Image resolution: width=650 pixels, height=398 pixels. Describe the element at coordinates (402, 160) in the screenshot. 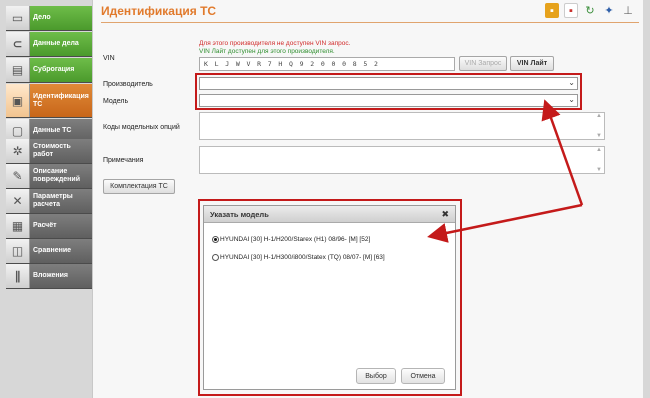

I see `notes-field: ▲ ▼` at that location.